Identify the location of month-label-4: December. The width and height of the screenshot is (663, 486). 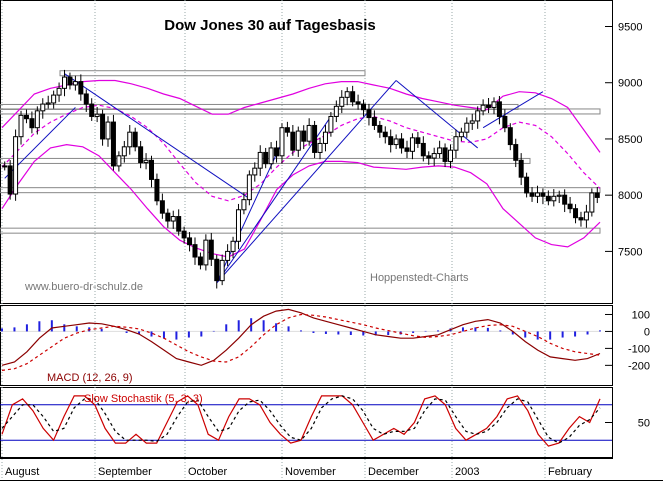
(393, 472).